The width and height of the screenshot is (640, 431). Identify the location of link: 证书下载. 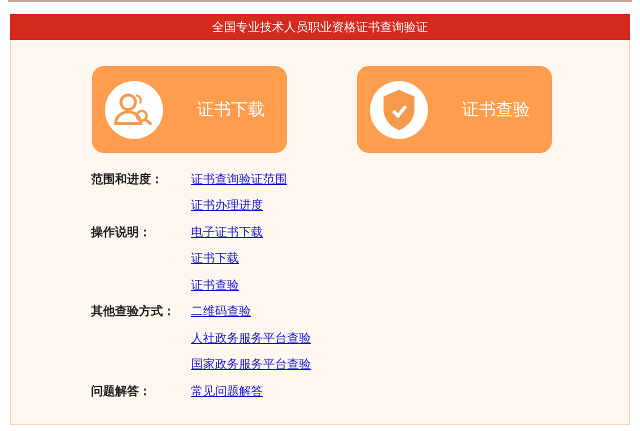
(215, 259).